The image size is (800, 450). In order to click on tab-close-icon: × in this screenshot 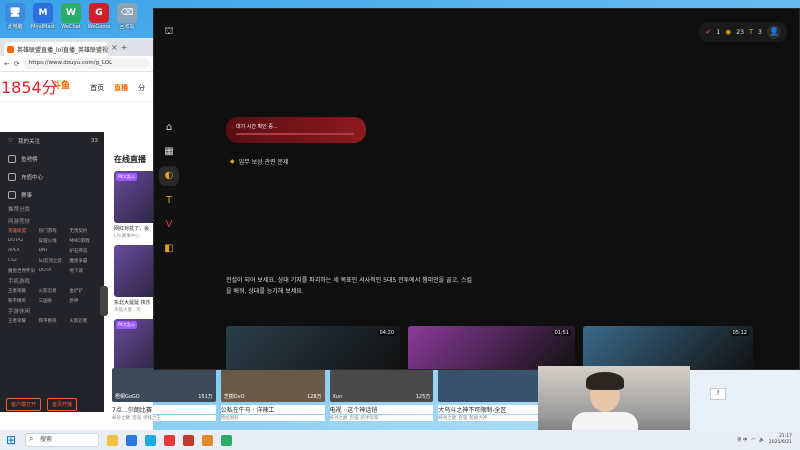, I will do `click(114, 47)`.